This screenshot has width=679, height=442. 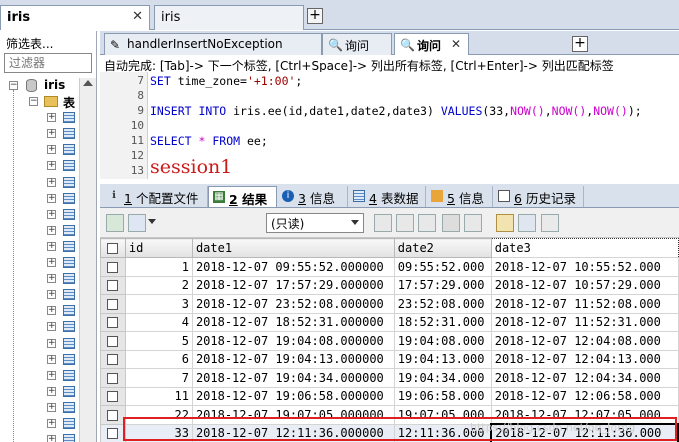 I want to click on cell-id: 22, so click(x=158, y=415).